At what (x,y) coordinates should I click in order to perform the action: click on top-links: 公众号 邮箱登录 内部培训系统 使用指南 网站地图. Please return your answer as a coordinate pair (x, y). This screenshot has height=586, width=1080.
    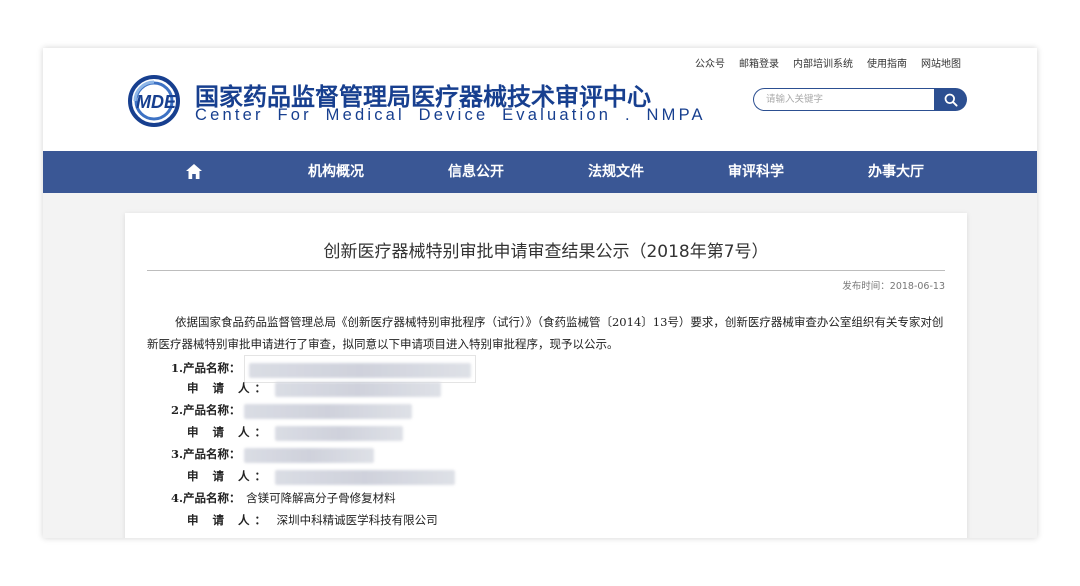
    Looking at the image, I should click on (828, 62).